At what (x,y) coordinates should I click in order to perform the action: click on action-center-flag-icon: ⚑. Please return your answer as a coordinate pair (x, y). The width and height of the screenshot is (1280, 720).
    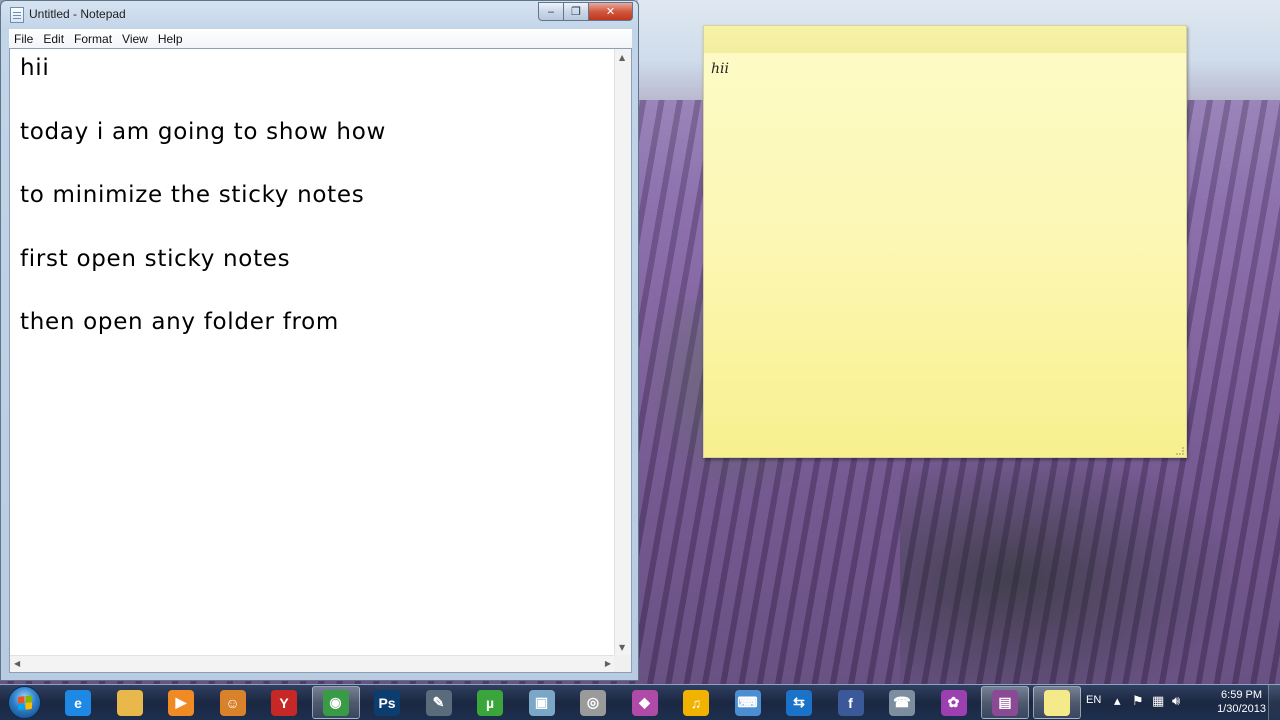
    Looking at the image, I should click on (1138, 701).